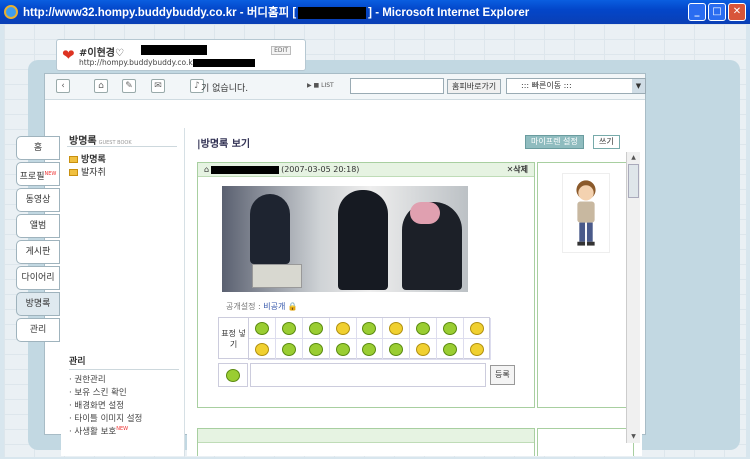 The height and width of the screenshot is (459, 750). Describe the element at coordinates (124, 392) in the screenshot. I see `menu-skins: · 보유 스킨 확인` at that location.